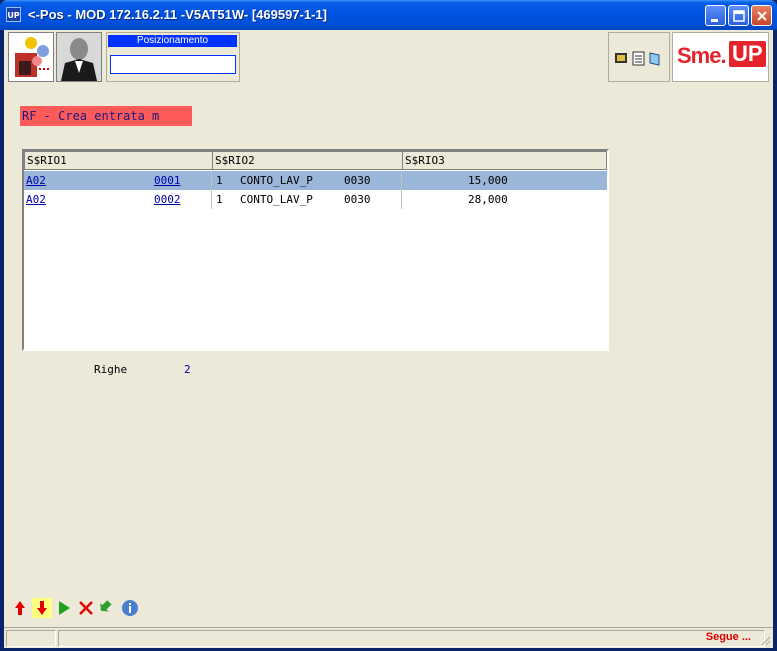 The width and height of the screenshot is (777, 651). I want to click on person-photo-icon, so click(79, 57).